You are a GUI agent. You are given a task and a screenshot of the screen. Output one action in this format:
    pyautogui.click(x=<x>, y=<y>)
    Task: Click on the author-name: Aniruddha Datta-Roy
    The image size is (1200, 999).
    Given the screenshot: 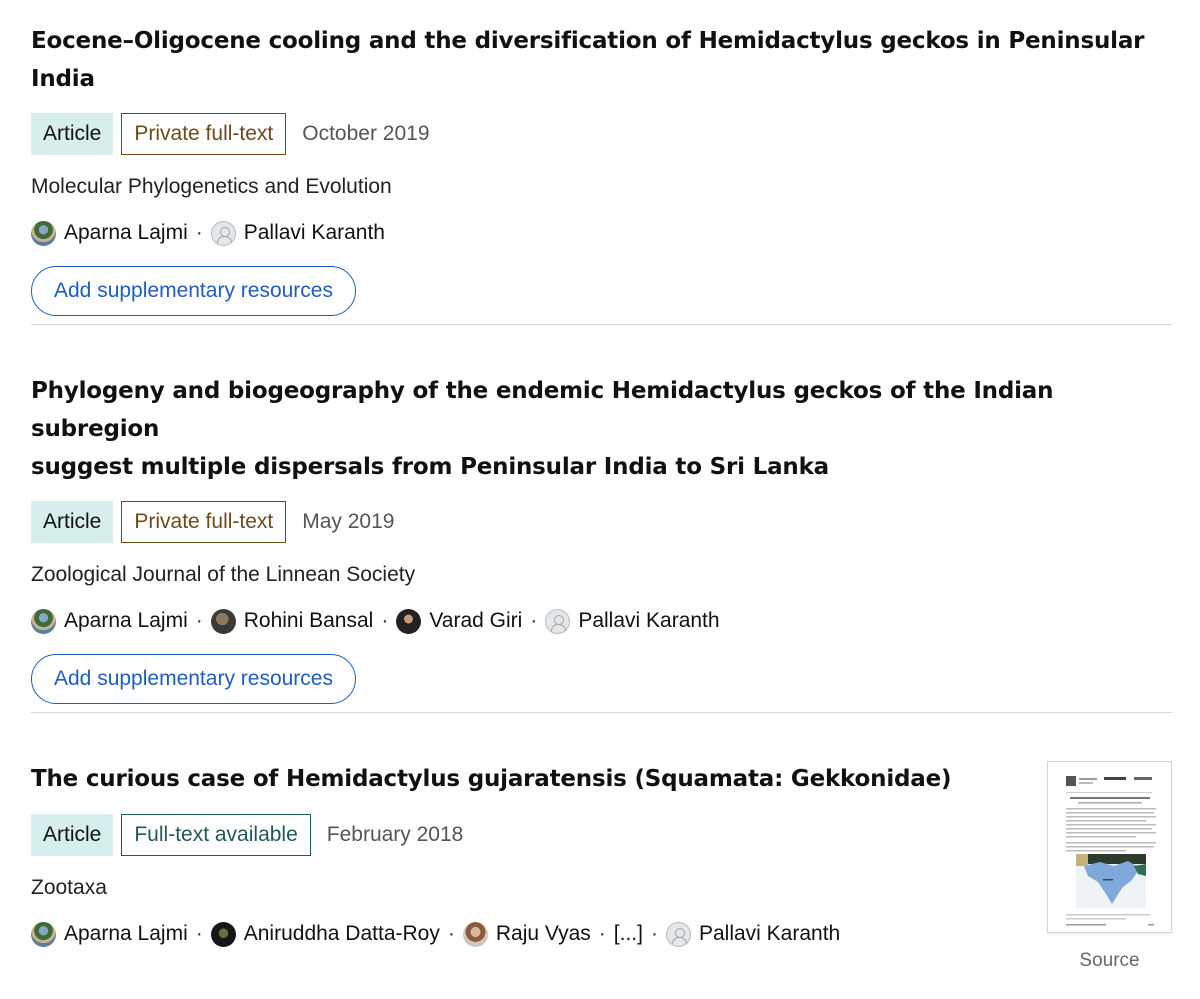 What is the action you would take?
    pyautogui.click(x=342, y=934)
    